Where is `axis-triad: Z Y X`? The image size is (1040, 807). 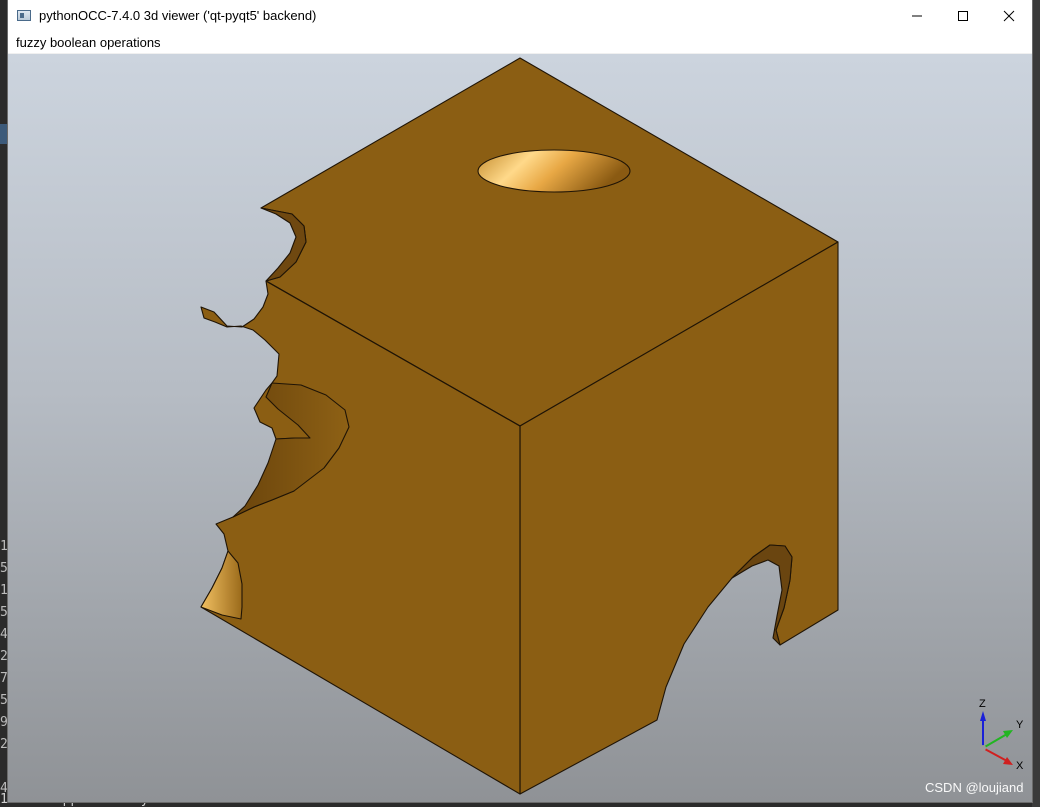
axis-triad: Z Y X is located at coordinates (1001, 735).